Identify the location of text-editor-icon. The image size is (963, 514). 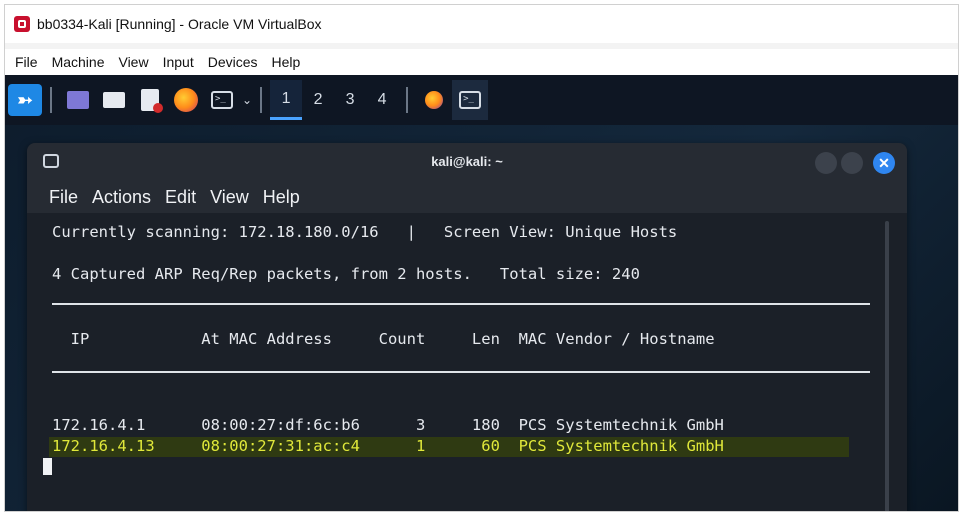
(152, 101).